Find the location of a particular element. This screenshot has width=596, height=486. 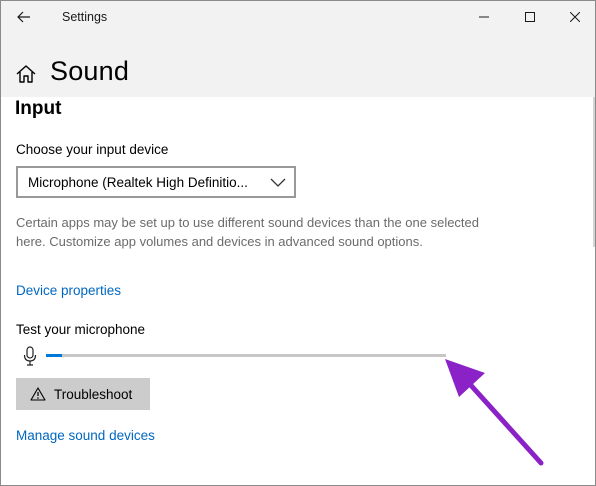

minimize-icon is located at coordinates (484, 17).